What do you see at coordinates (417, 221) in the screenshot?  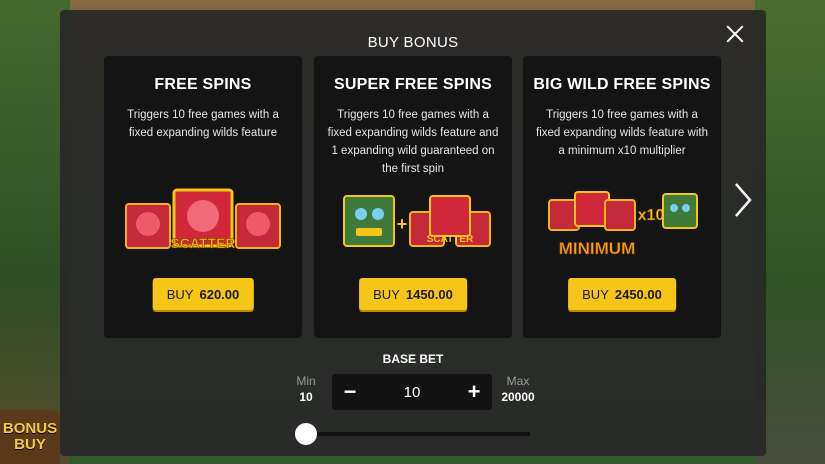 I see `wild-and-scatter-symbols-icon: + SCATTER` at bounding box center [417, 221].